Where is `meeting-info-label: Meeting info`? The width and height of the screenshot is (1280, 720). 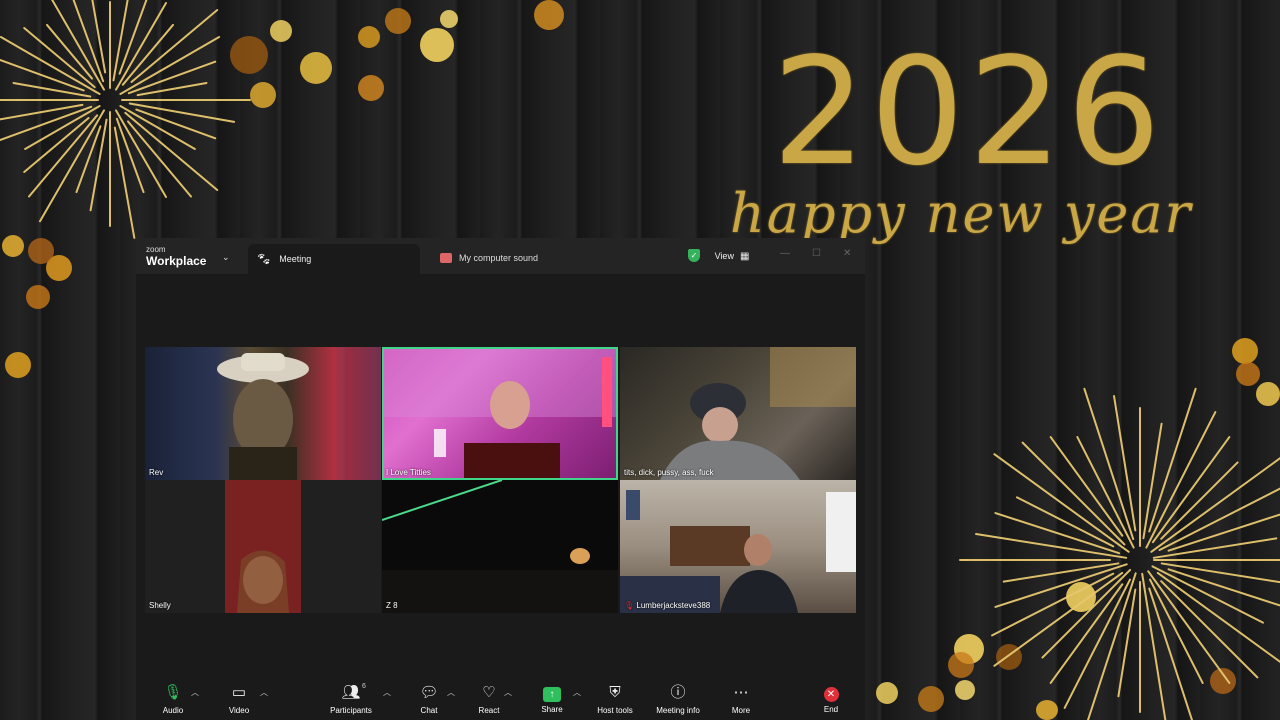 meeting-info-label: Meeting info is located at coordinates (678, 710).